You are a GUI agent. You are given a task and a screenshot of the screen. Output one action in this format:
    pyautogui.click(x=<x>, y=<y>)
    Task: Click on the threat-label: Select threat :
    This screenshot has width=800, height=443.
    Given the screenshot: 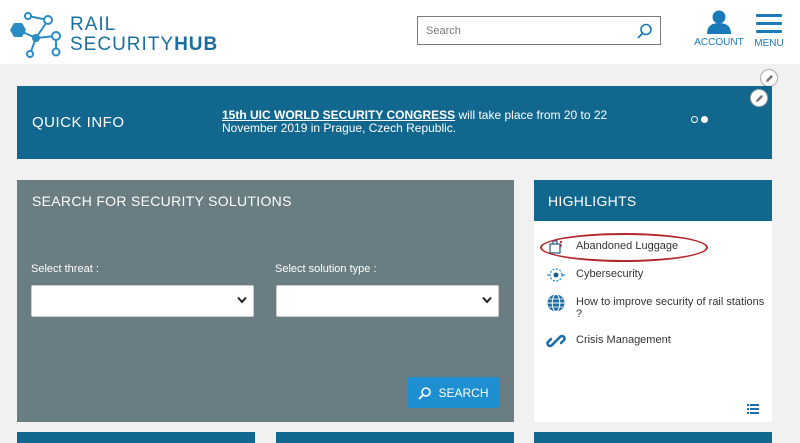 What is the action you would take?
    pyautogui.click(x=65, y=269)
    